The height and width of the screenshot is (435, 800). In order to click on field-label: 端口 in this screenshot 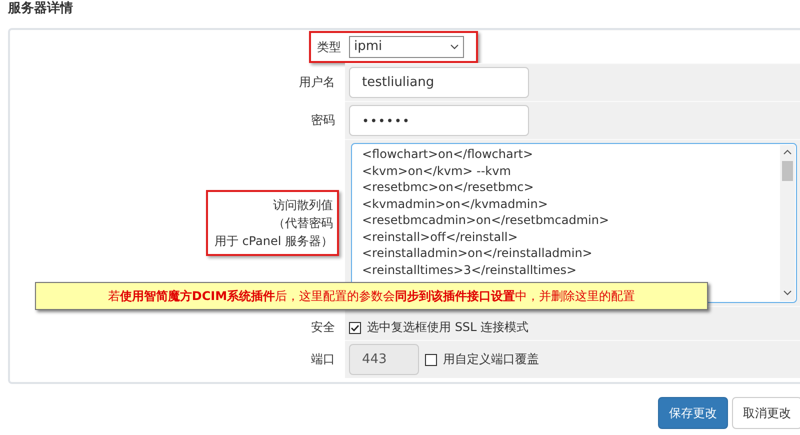, I will do `click(323, 359)`.